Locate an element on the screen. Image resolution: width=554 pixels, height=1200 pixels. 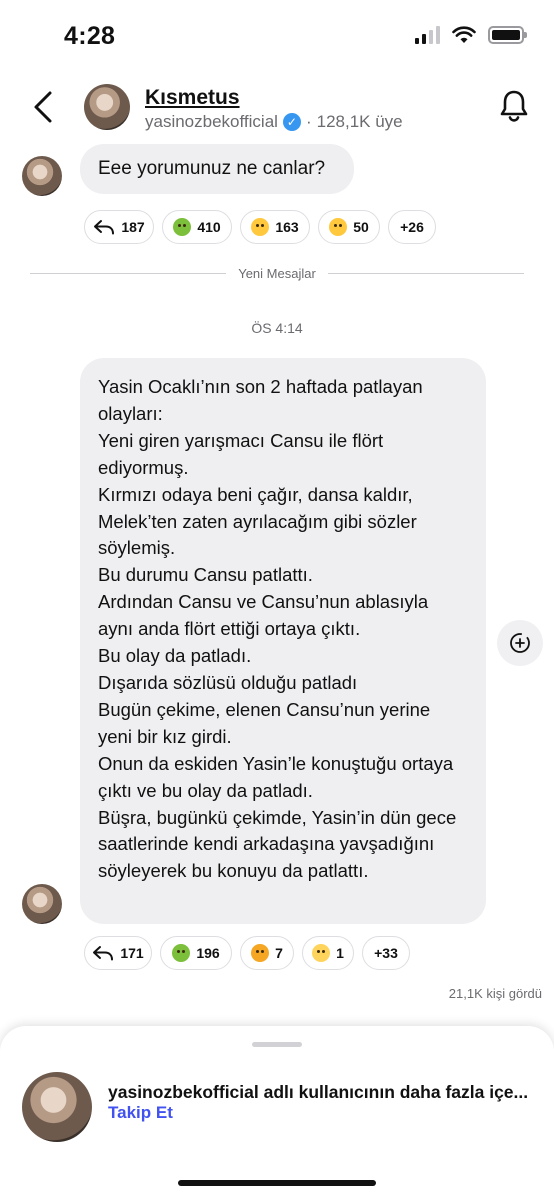
member-count: 128,1K üye is located at coordinates (359, 121).